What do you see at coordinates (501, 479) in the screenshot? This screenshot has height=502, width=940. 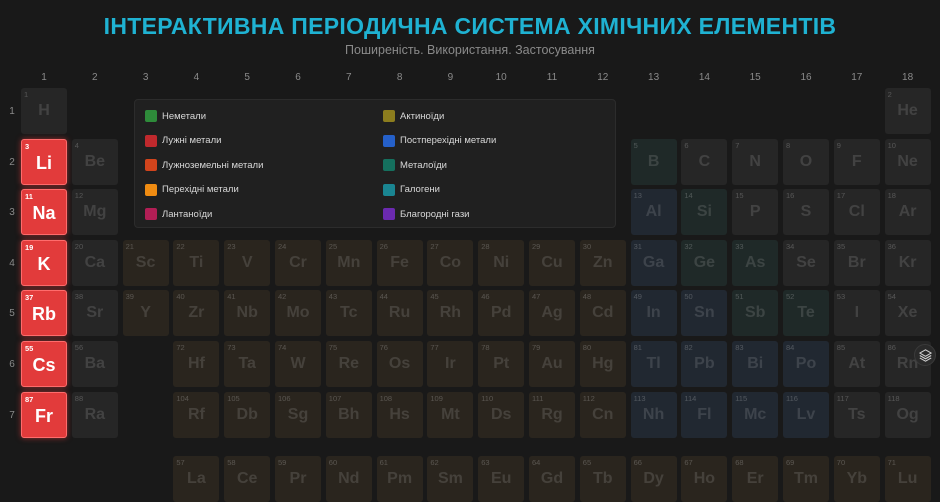 I see `element-cell-eu: 63 Eu` at bounding box center [501, 479].